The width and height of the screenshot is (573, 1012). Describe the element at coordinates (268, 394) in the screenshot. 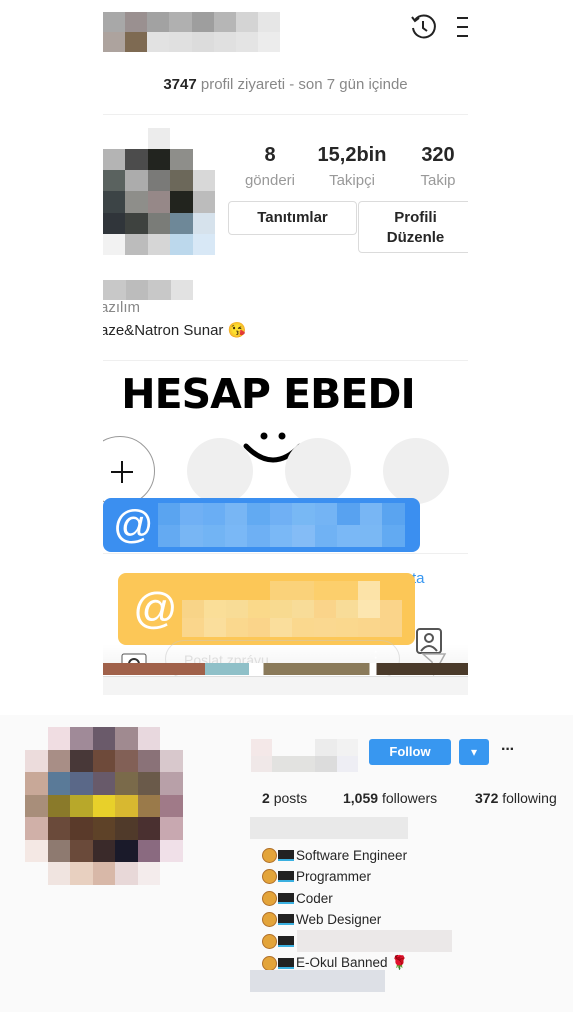

I see `overlay-title: HESAP EBEDI` at that location.